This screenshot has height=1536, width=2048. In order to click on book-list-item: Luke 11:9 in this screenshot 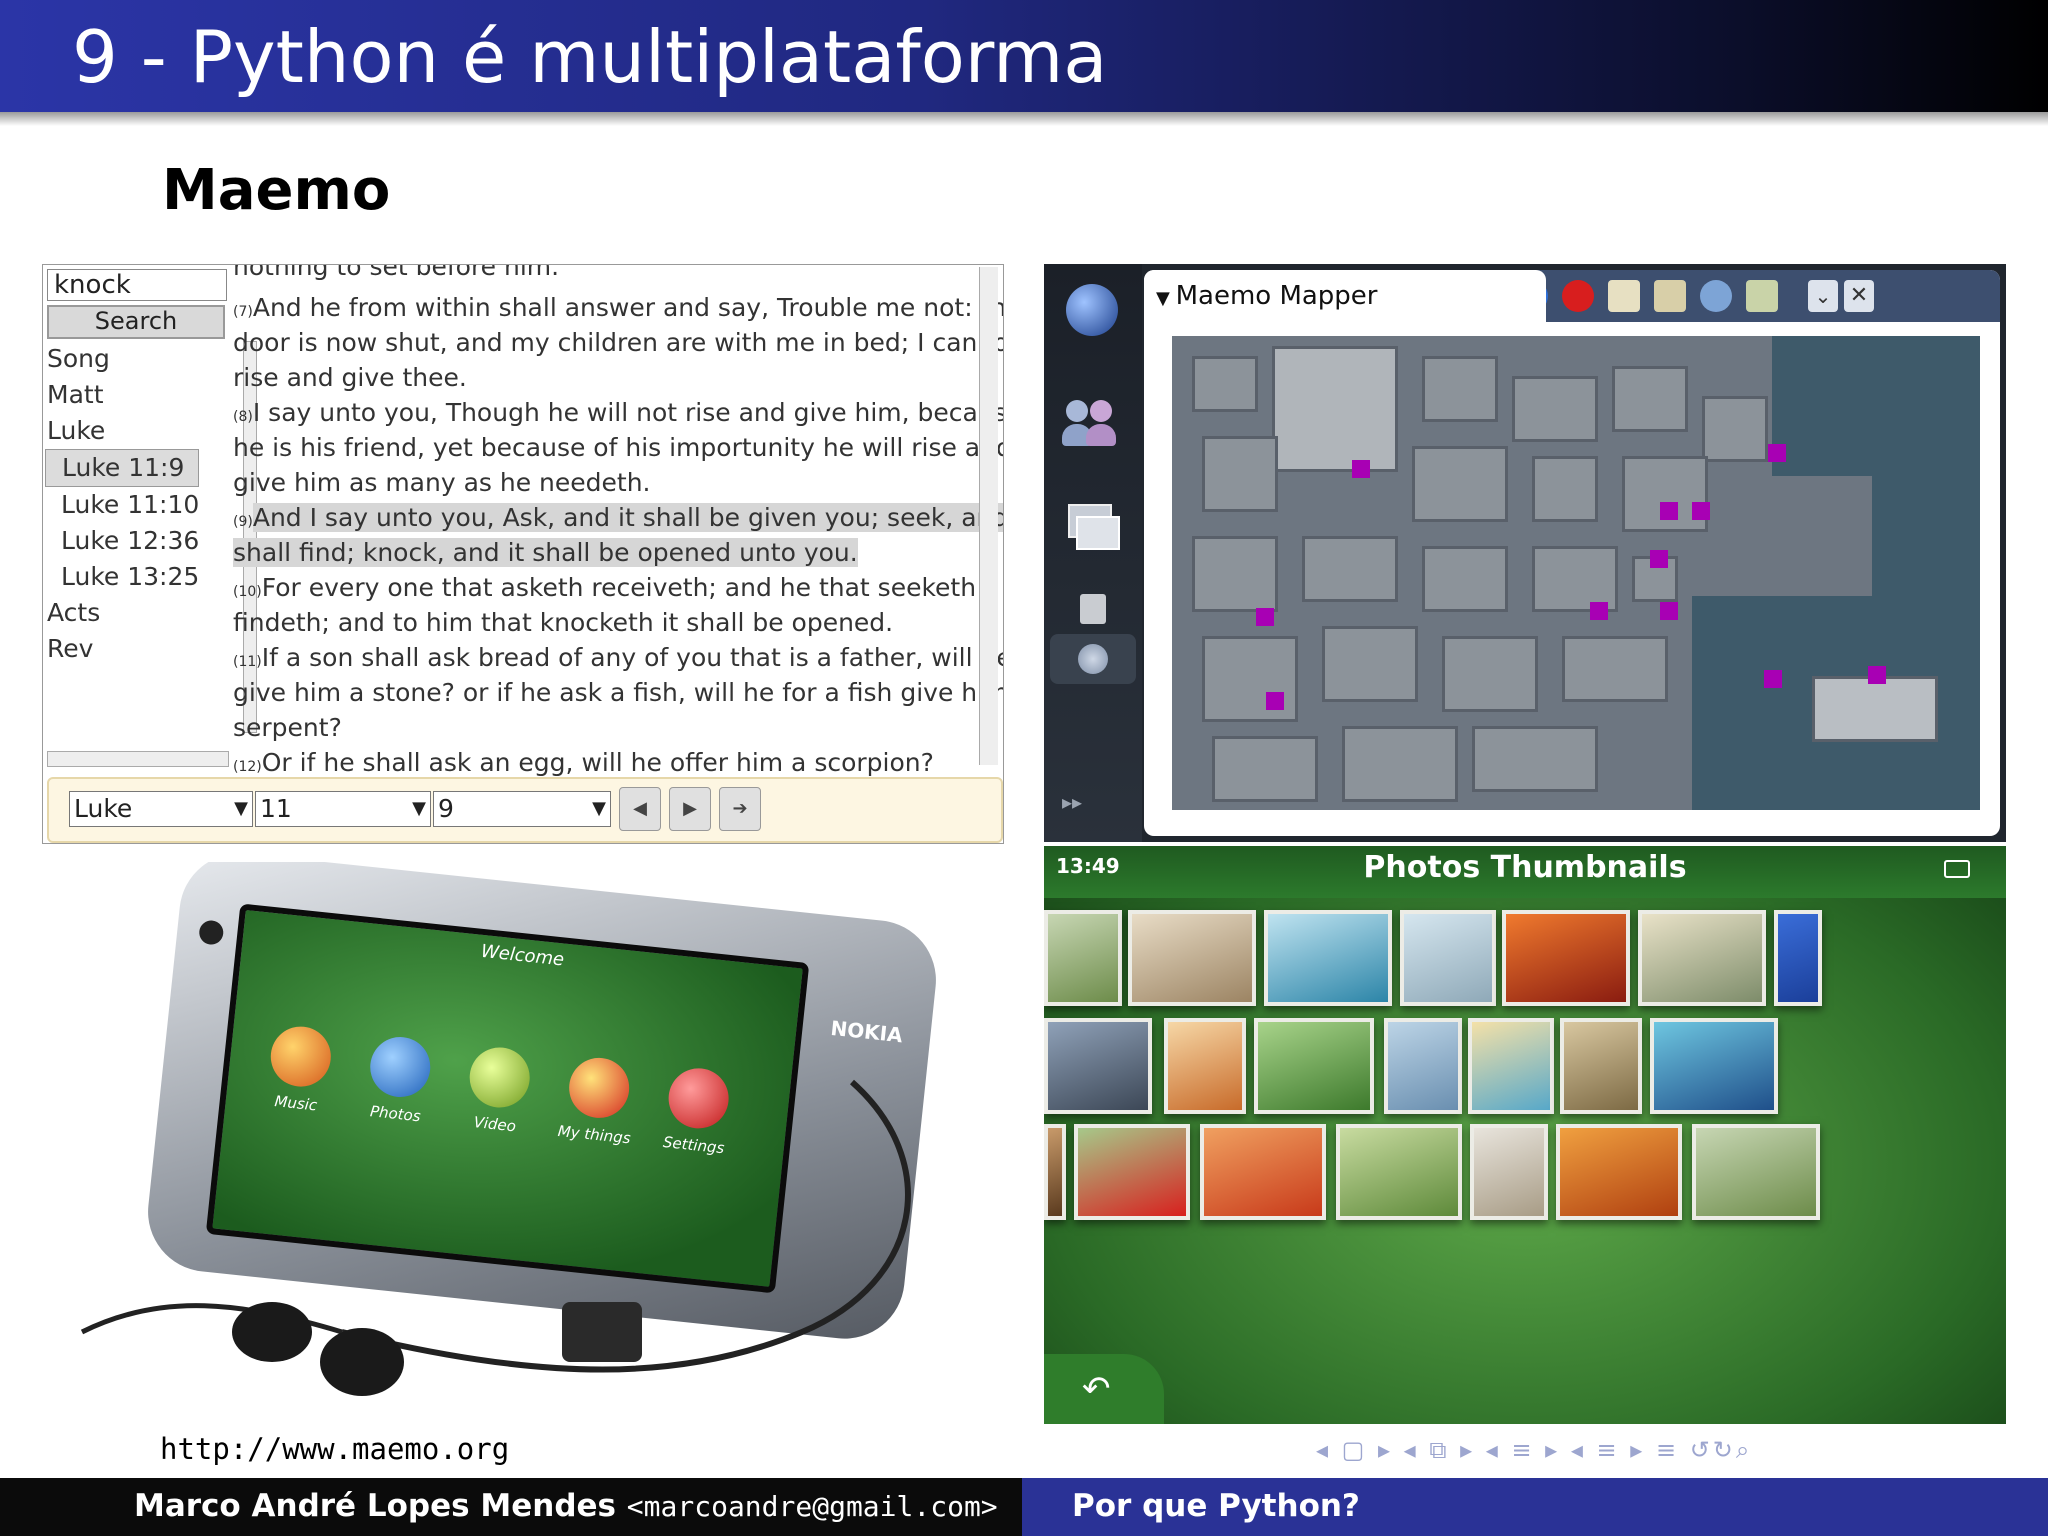, I will do `click(122, 468)`.